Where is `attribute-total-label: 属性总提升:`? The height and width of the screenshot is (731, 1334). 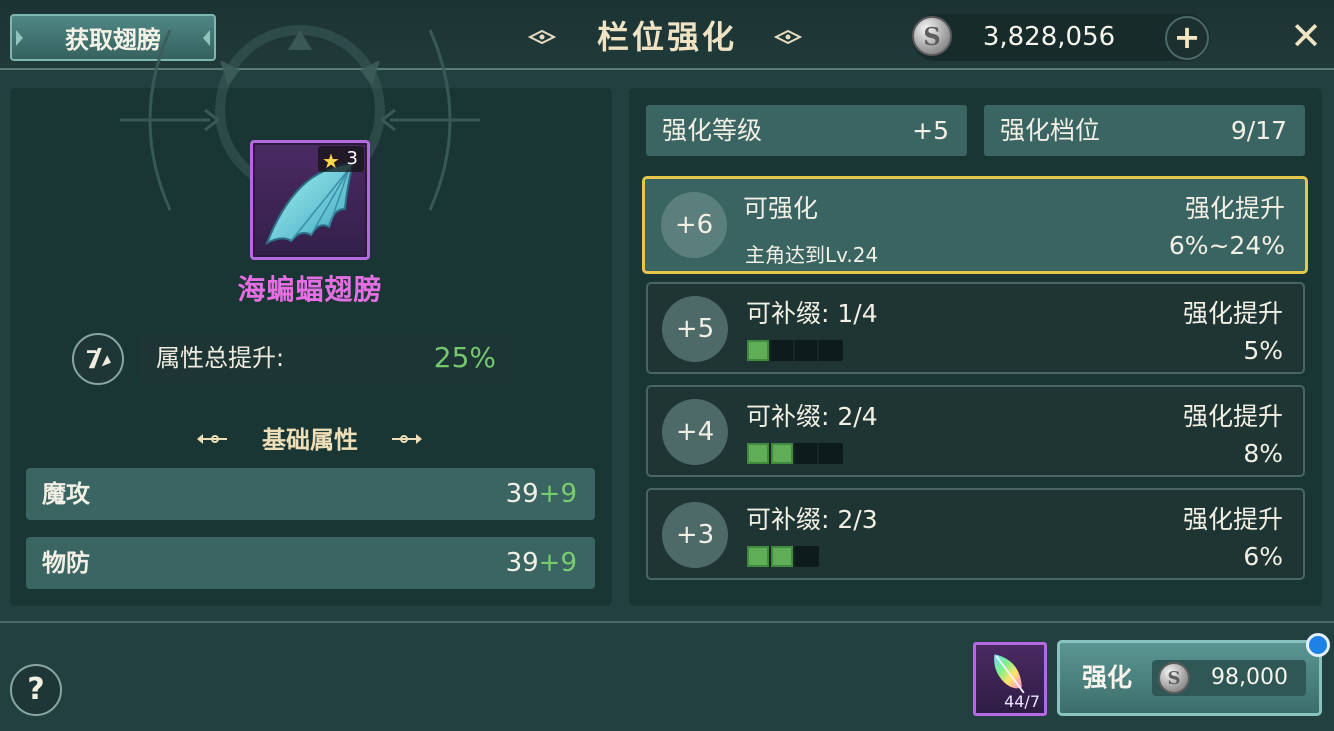 attribute-total-label: 属性总提升: is located at coordinates (220, 358).